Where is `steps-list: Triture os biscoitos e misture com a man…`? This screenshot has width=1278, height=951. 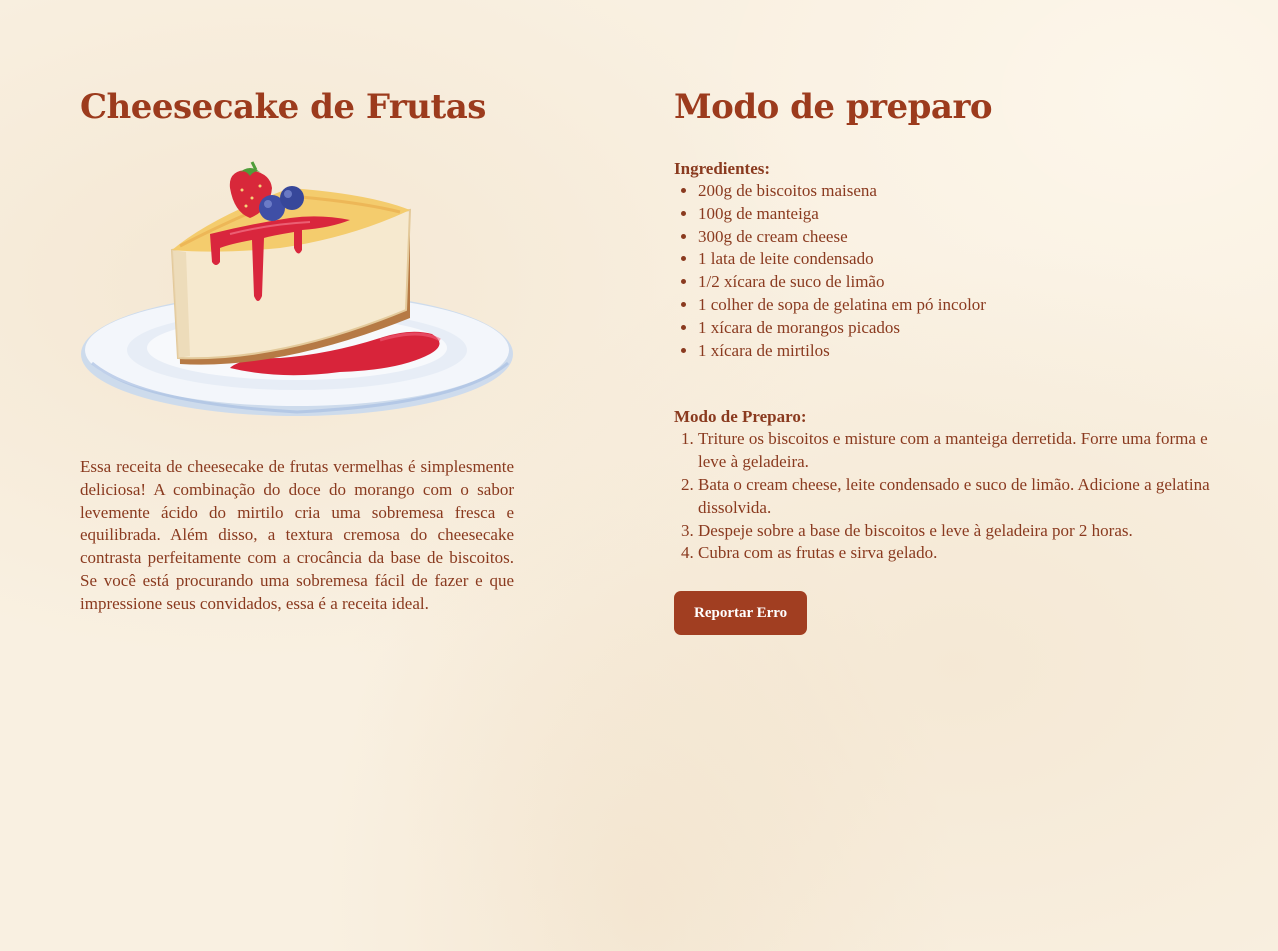 steps-list: Triture os biscoitos e misture com a man… is located at coordinates (944, 496).